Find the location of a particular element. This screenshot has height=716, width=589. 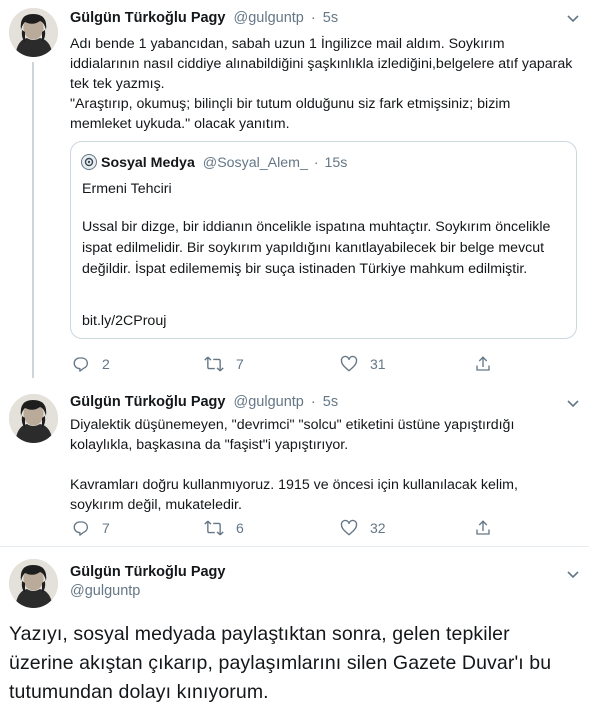

like-count: 31 is located at coordinates (378, 364).